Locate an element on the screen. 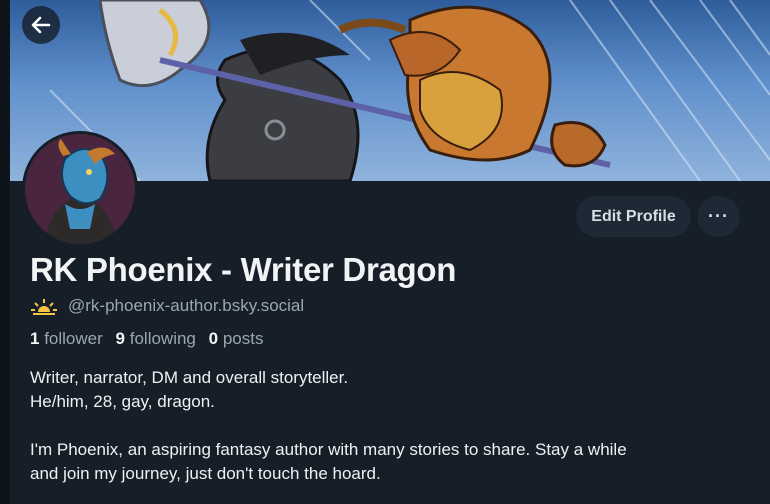  posts-stat: 0 posts is located at coordinates (236, 338).